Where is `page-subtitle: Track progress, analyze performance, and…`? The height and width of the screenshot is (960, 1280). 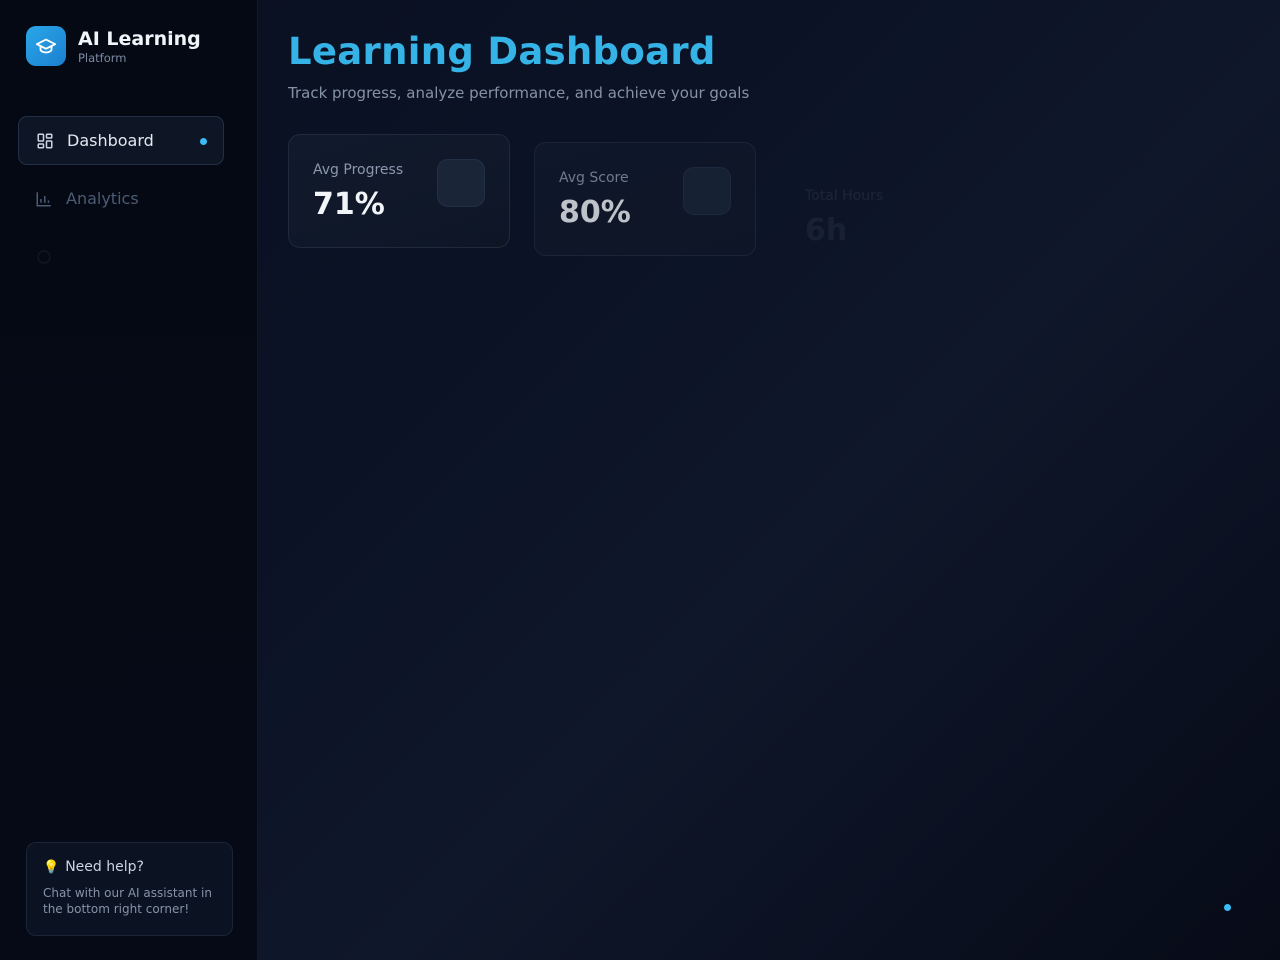 page-subtitle: Track progress, analyze performance, and… is located at coordinates (519, 93).